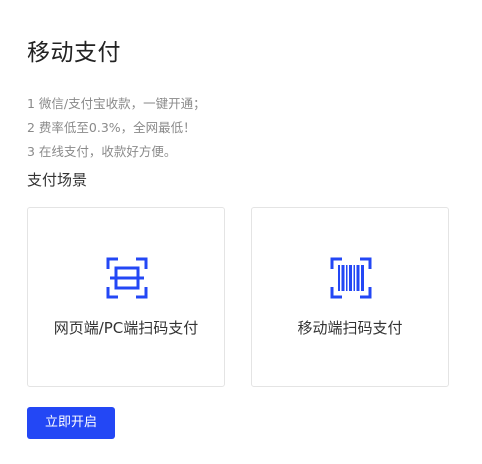  I want to click on section-title: 支付场景, so click(57, 180).